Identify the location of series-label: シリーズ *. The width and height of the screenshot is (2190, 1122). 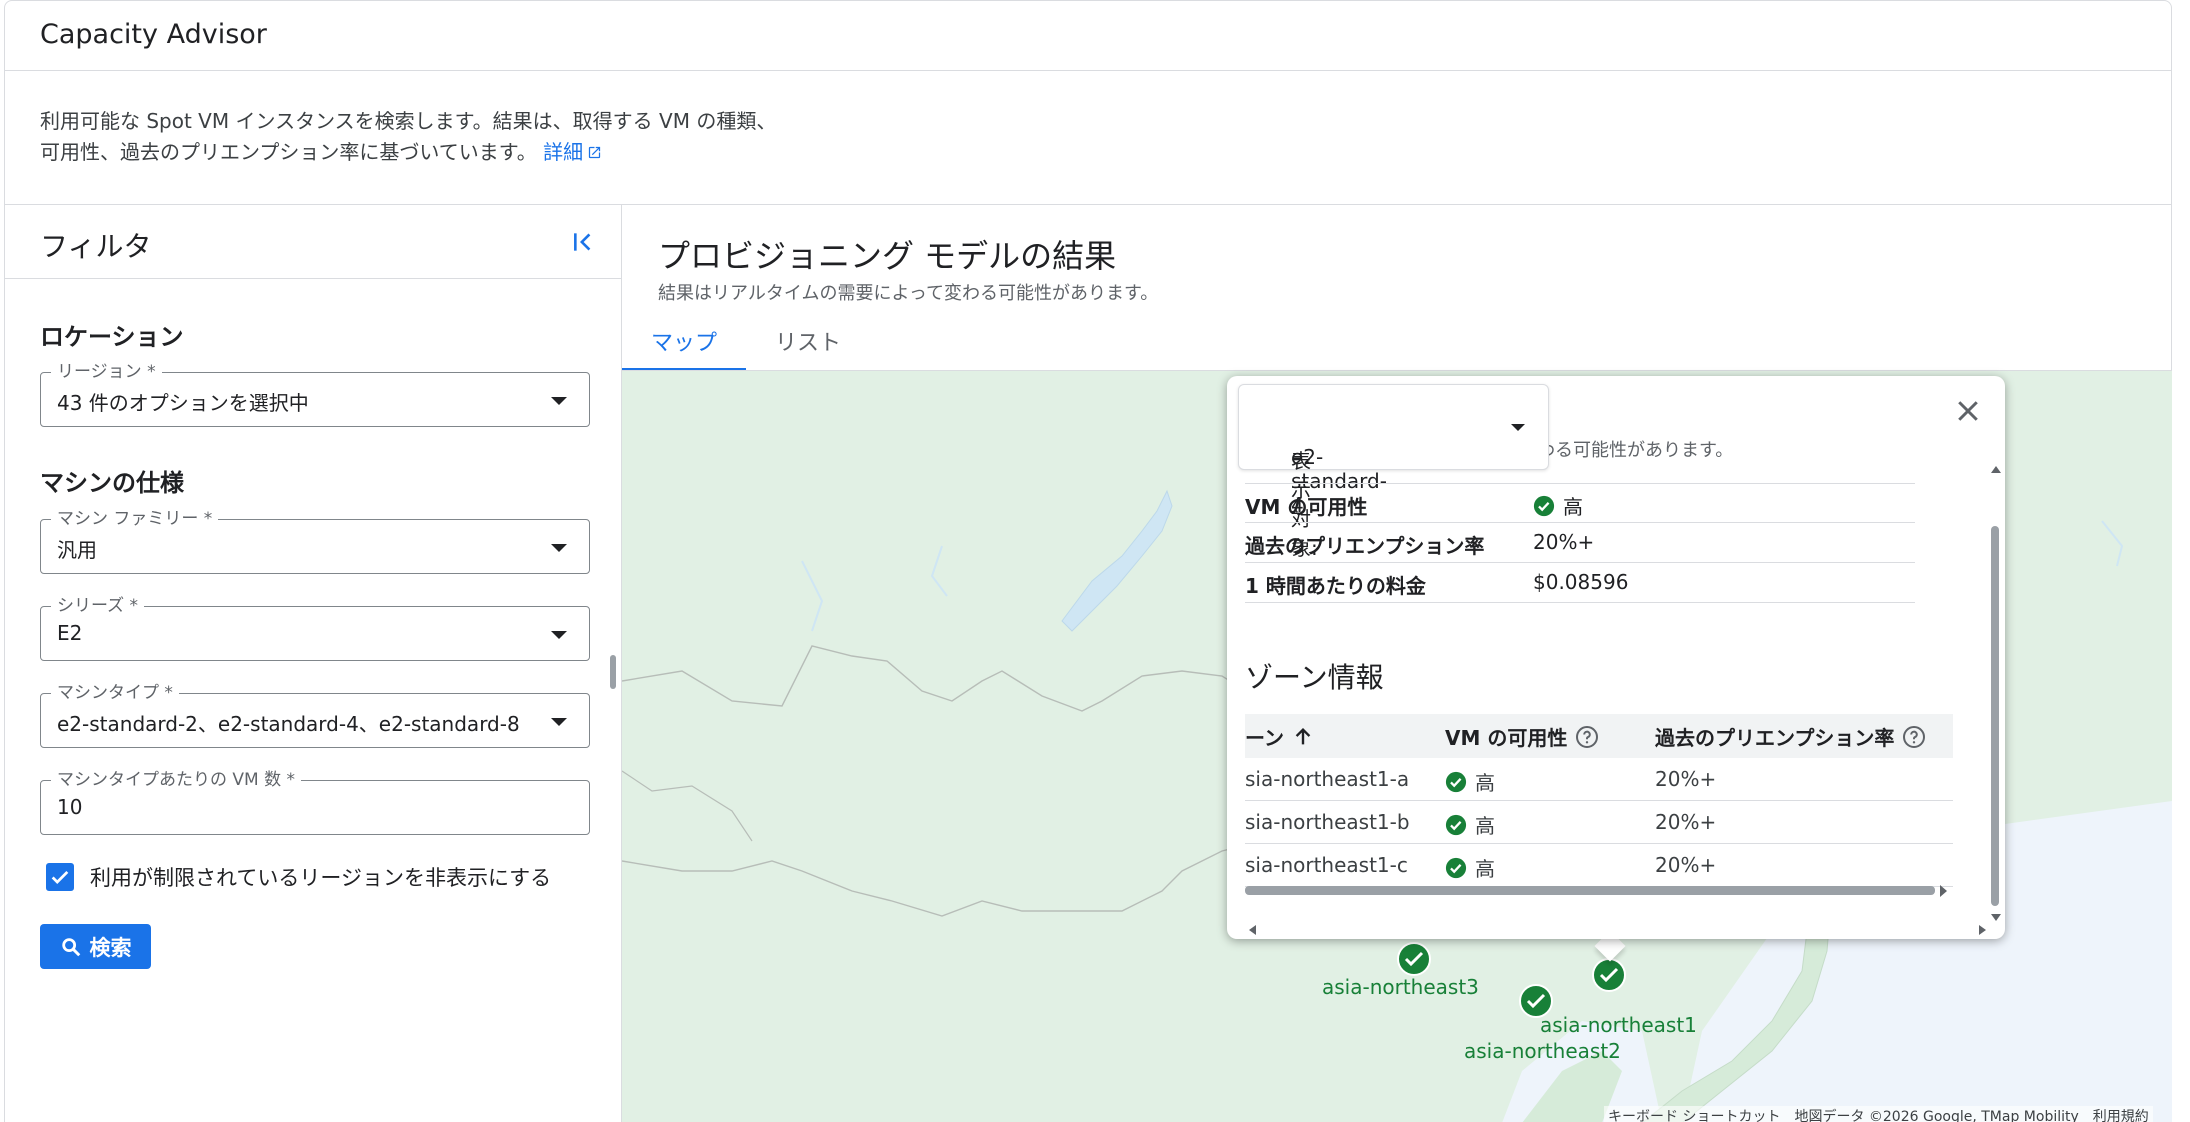
(98, 606).